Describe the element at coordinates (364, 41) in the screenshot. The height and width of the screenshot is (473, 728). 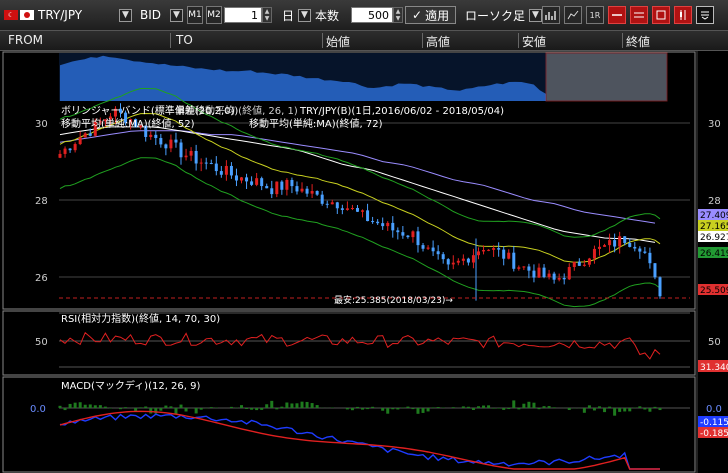
I see `column-header: FROM TO 始値 高値 安値 終値` at that location.